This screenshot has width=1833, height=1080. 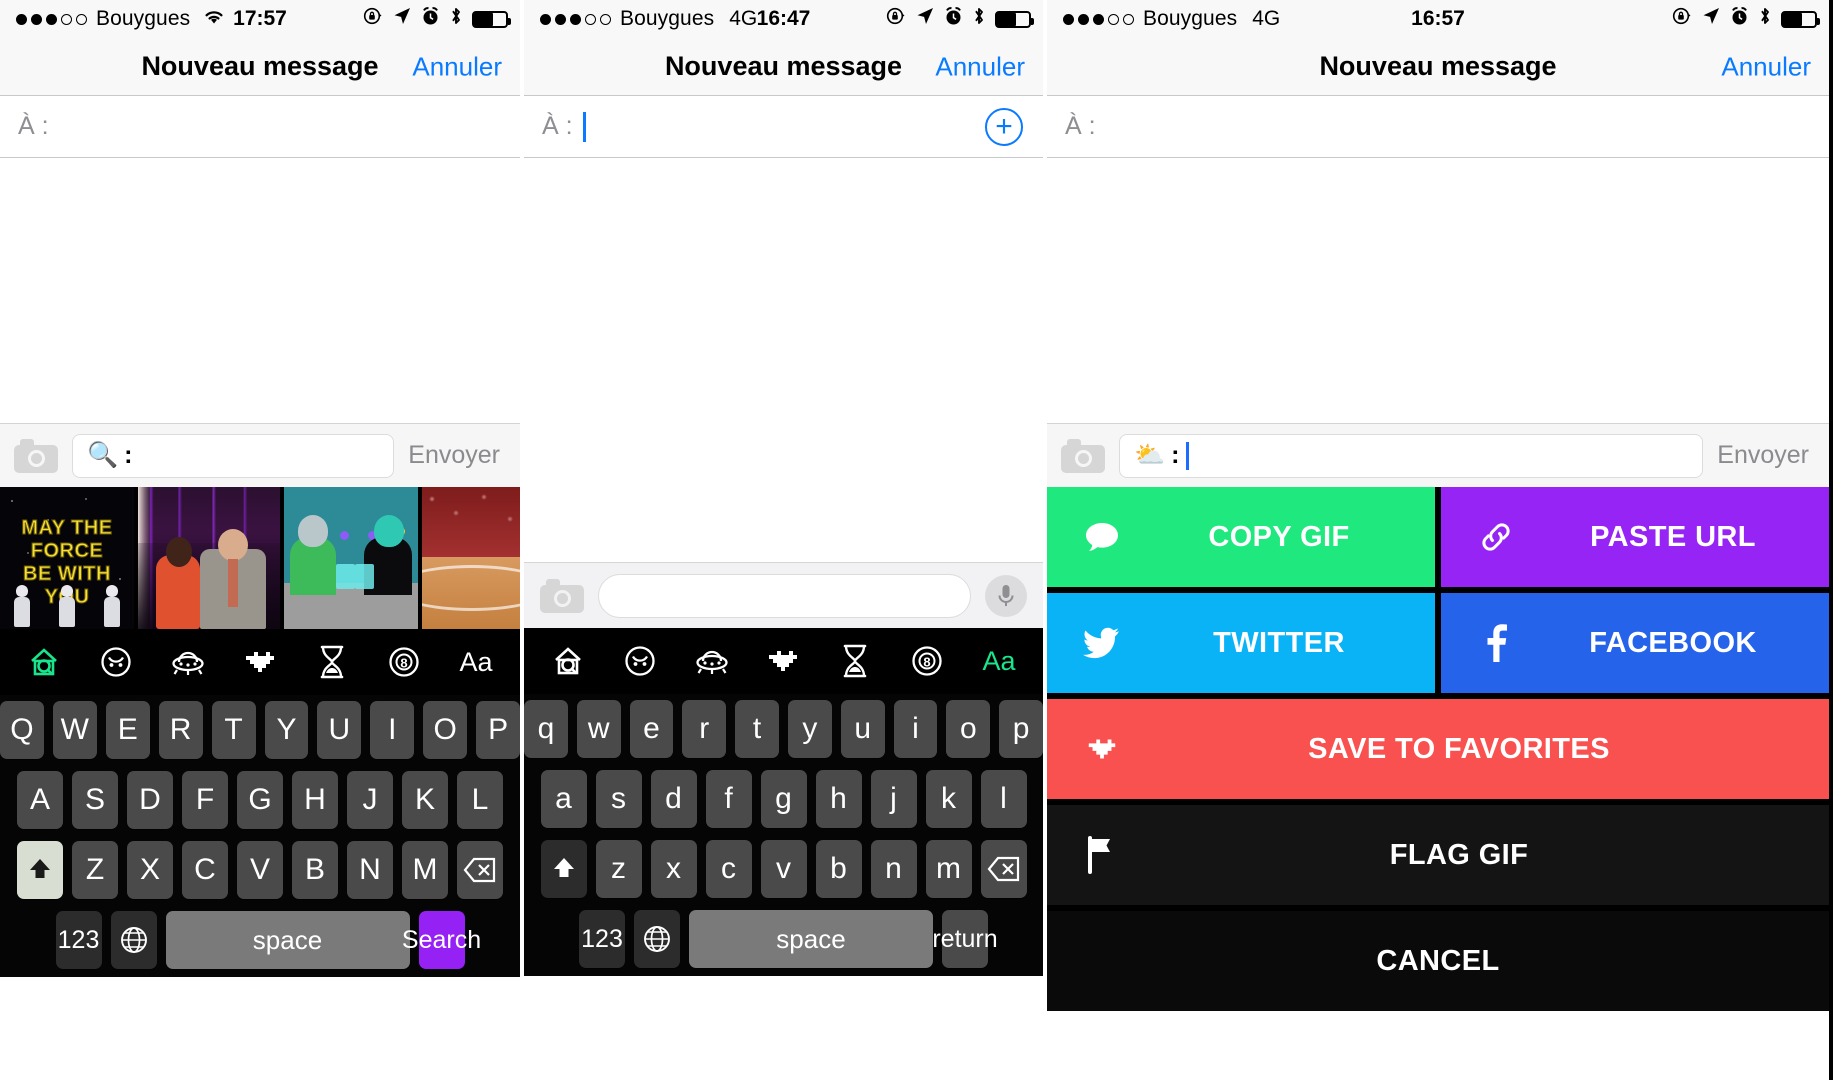 I want to click on key: g, so click(x=783, y=799).